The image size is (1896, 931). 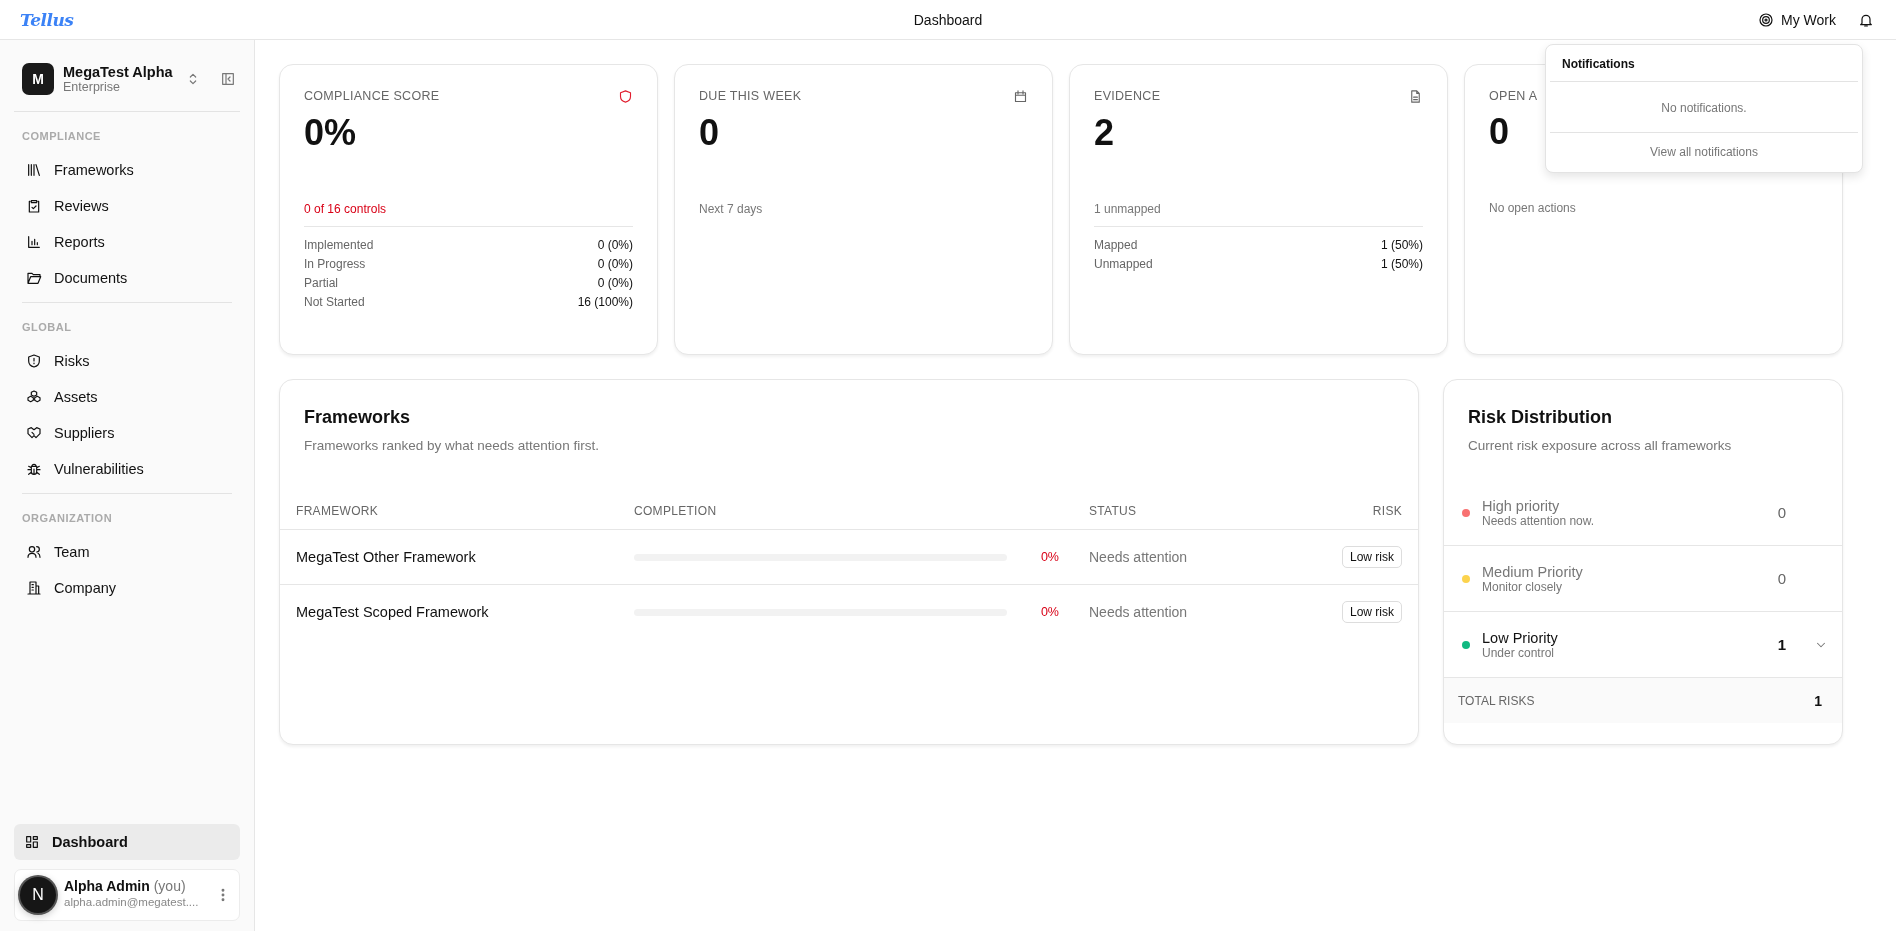 What do you see at coordinates (34, 552) in the screenshot?
I see `users-icon` at bounding box center [34, 552].